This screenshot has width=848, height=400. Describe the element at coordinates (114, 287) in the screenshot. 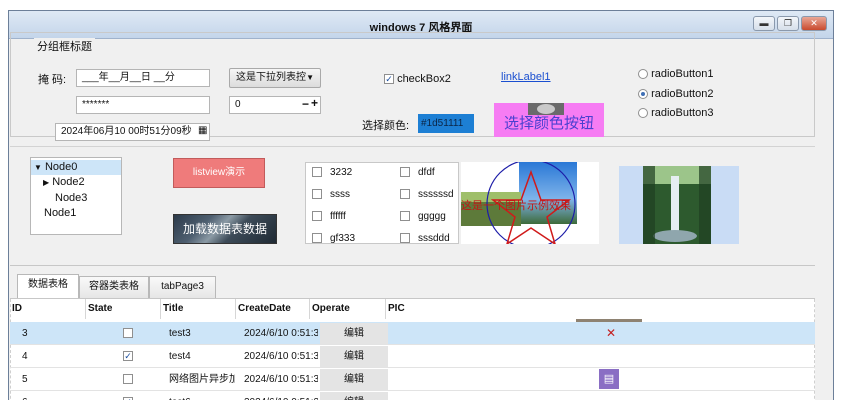

I see `tab-container-table: 容器类表格` at that location.